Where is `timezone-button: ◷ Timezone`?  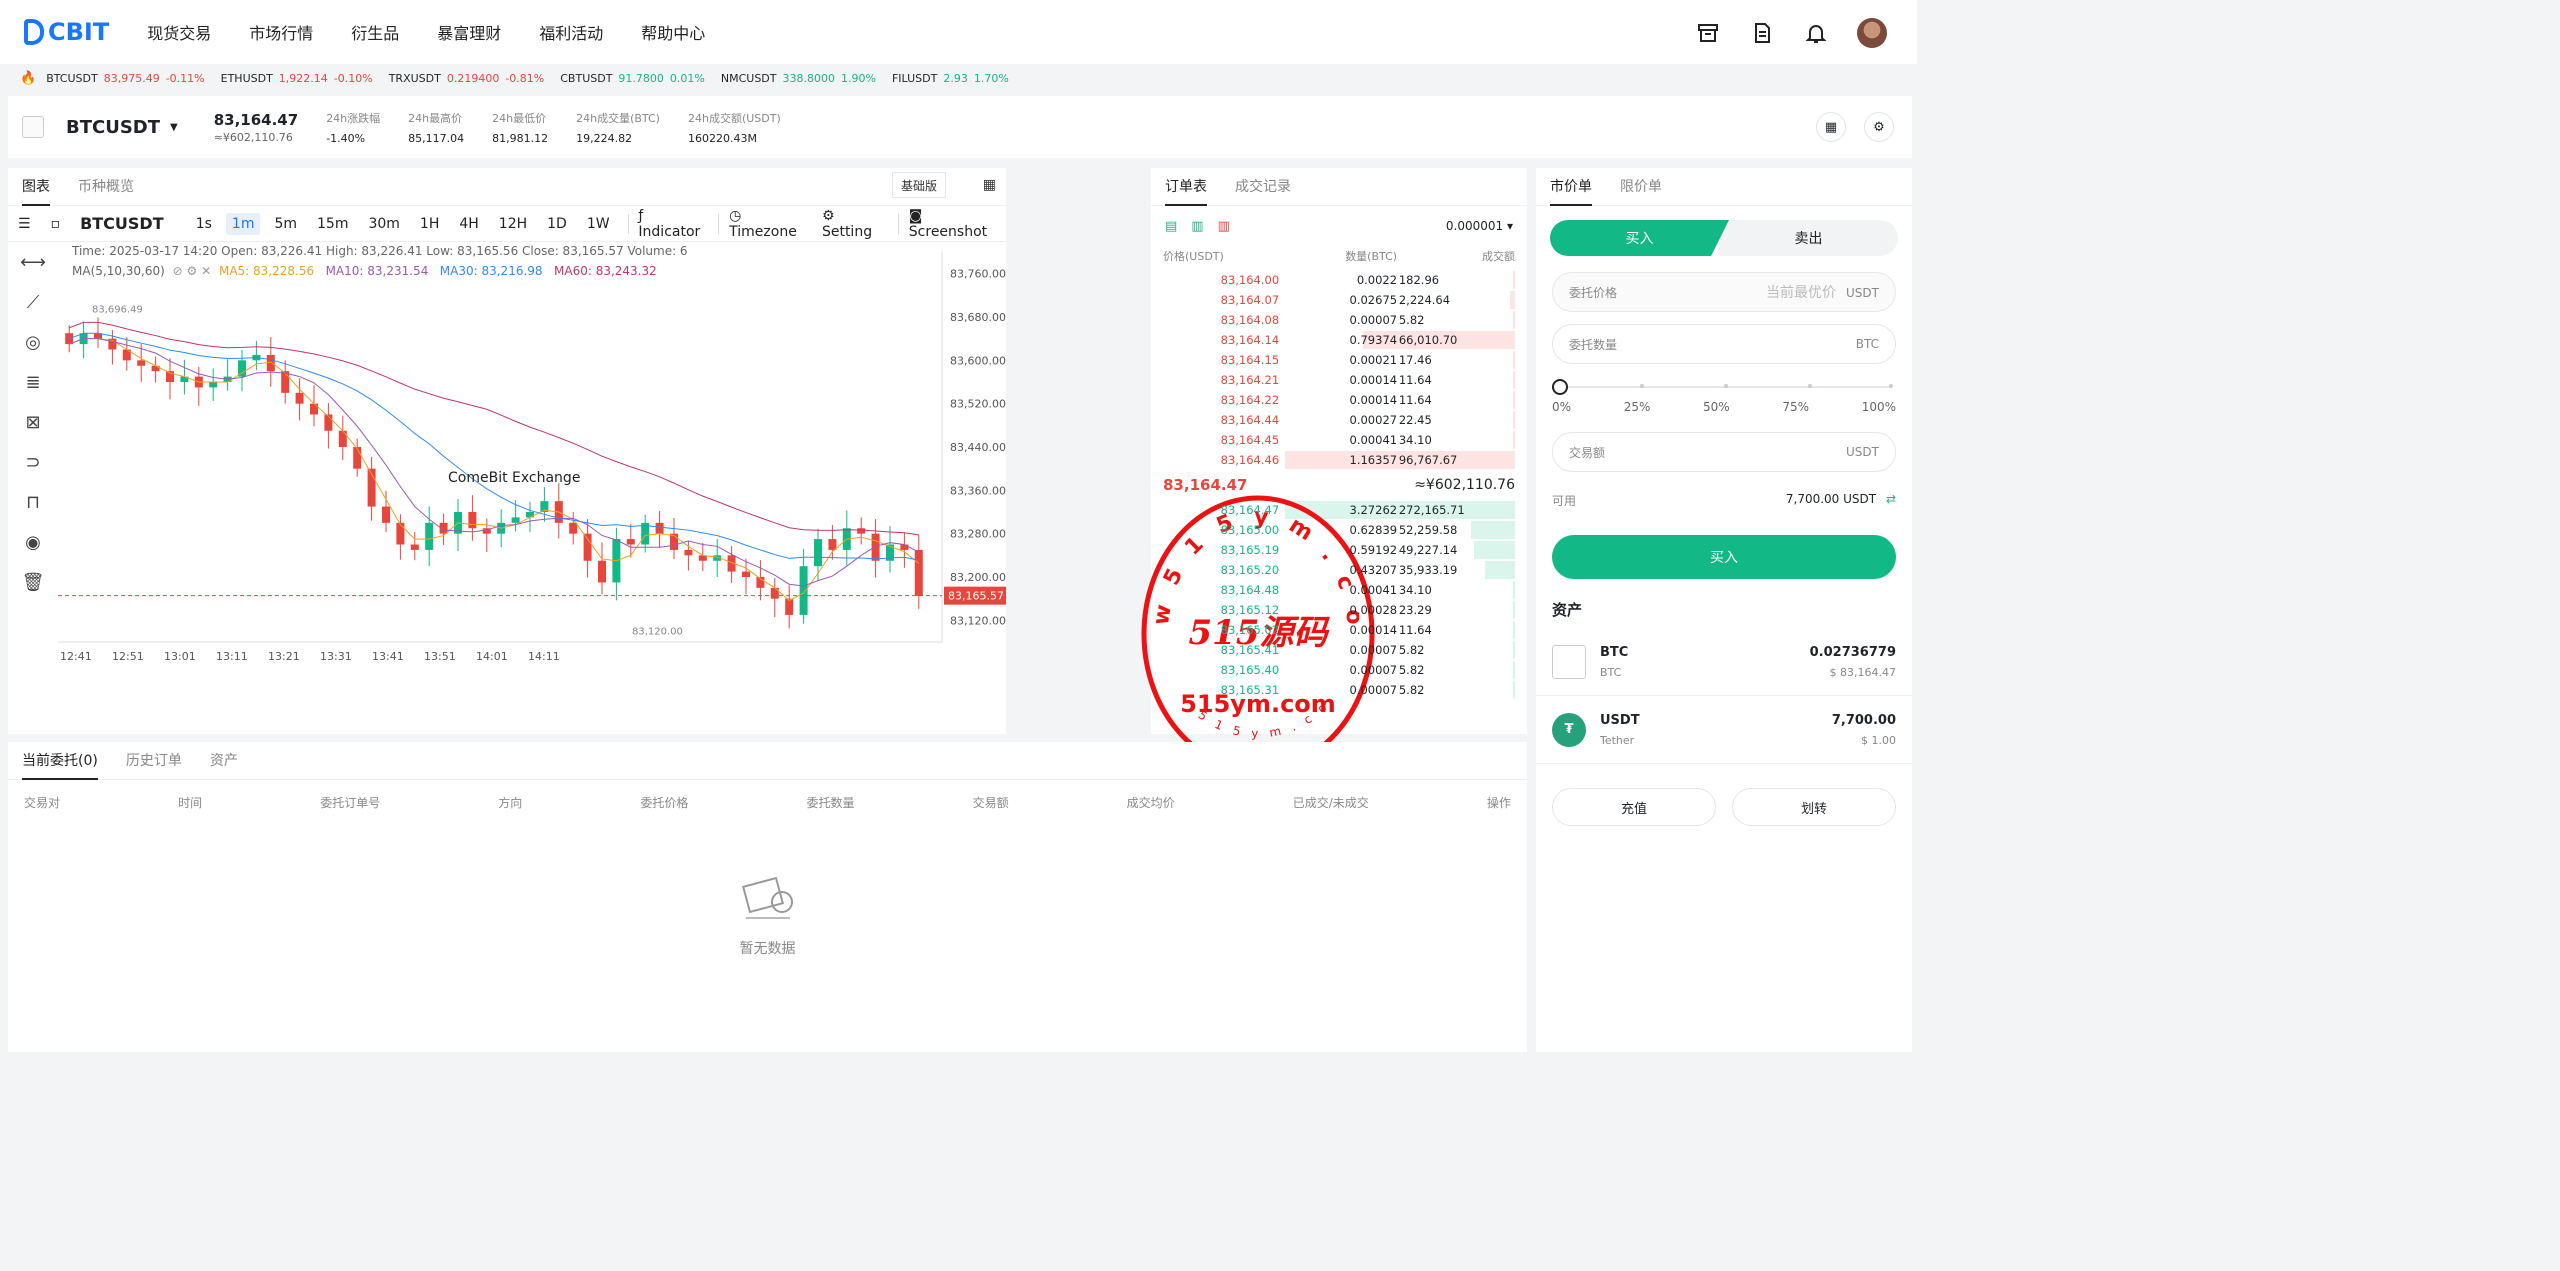 timezone-button: ◷ Timezone is located at coordinates (765, 224).